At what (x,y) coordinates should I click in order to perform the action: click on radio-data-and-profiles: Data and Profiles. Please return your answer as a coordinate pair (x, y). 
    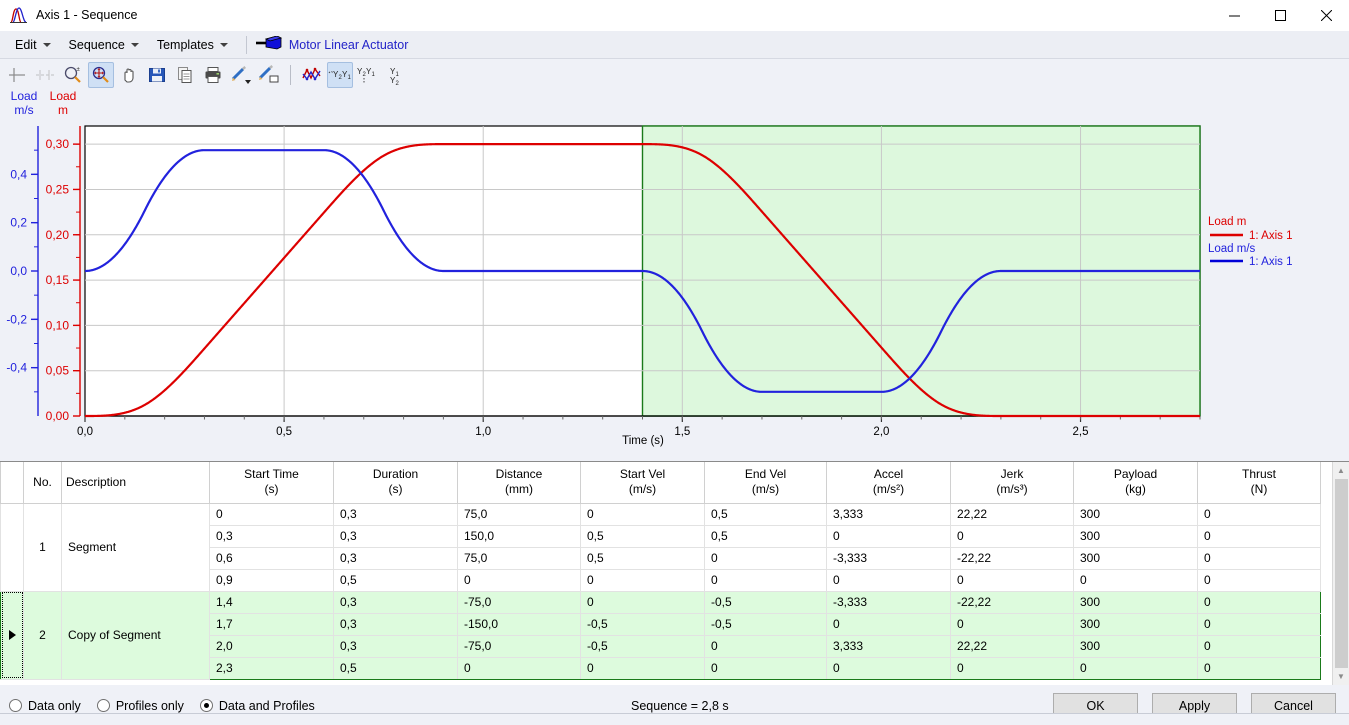
    Looking at the image, I should click on (257, 706).